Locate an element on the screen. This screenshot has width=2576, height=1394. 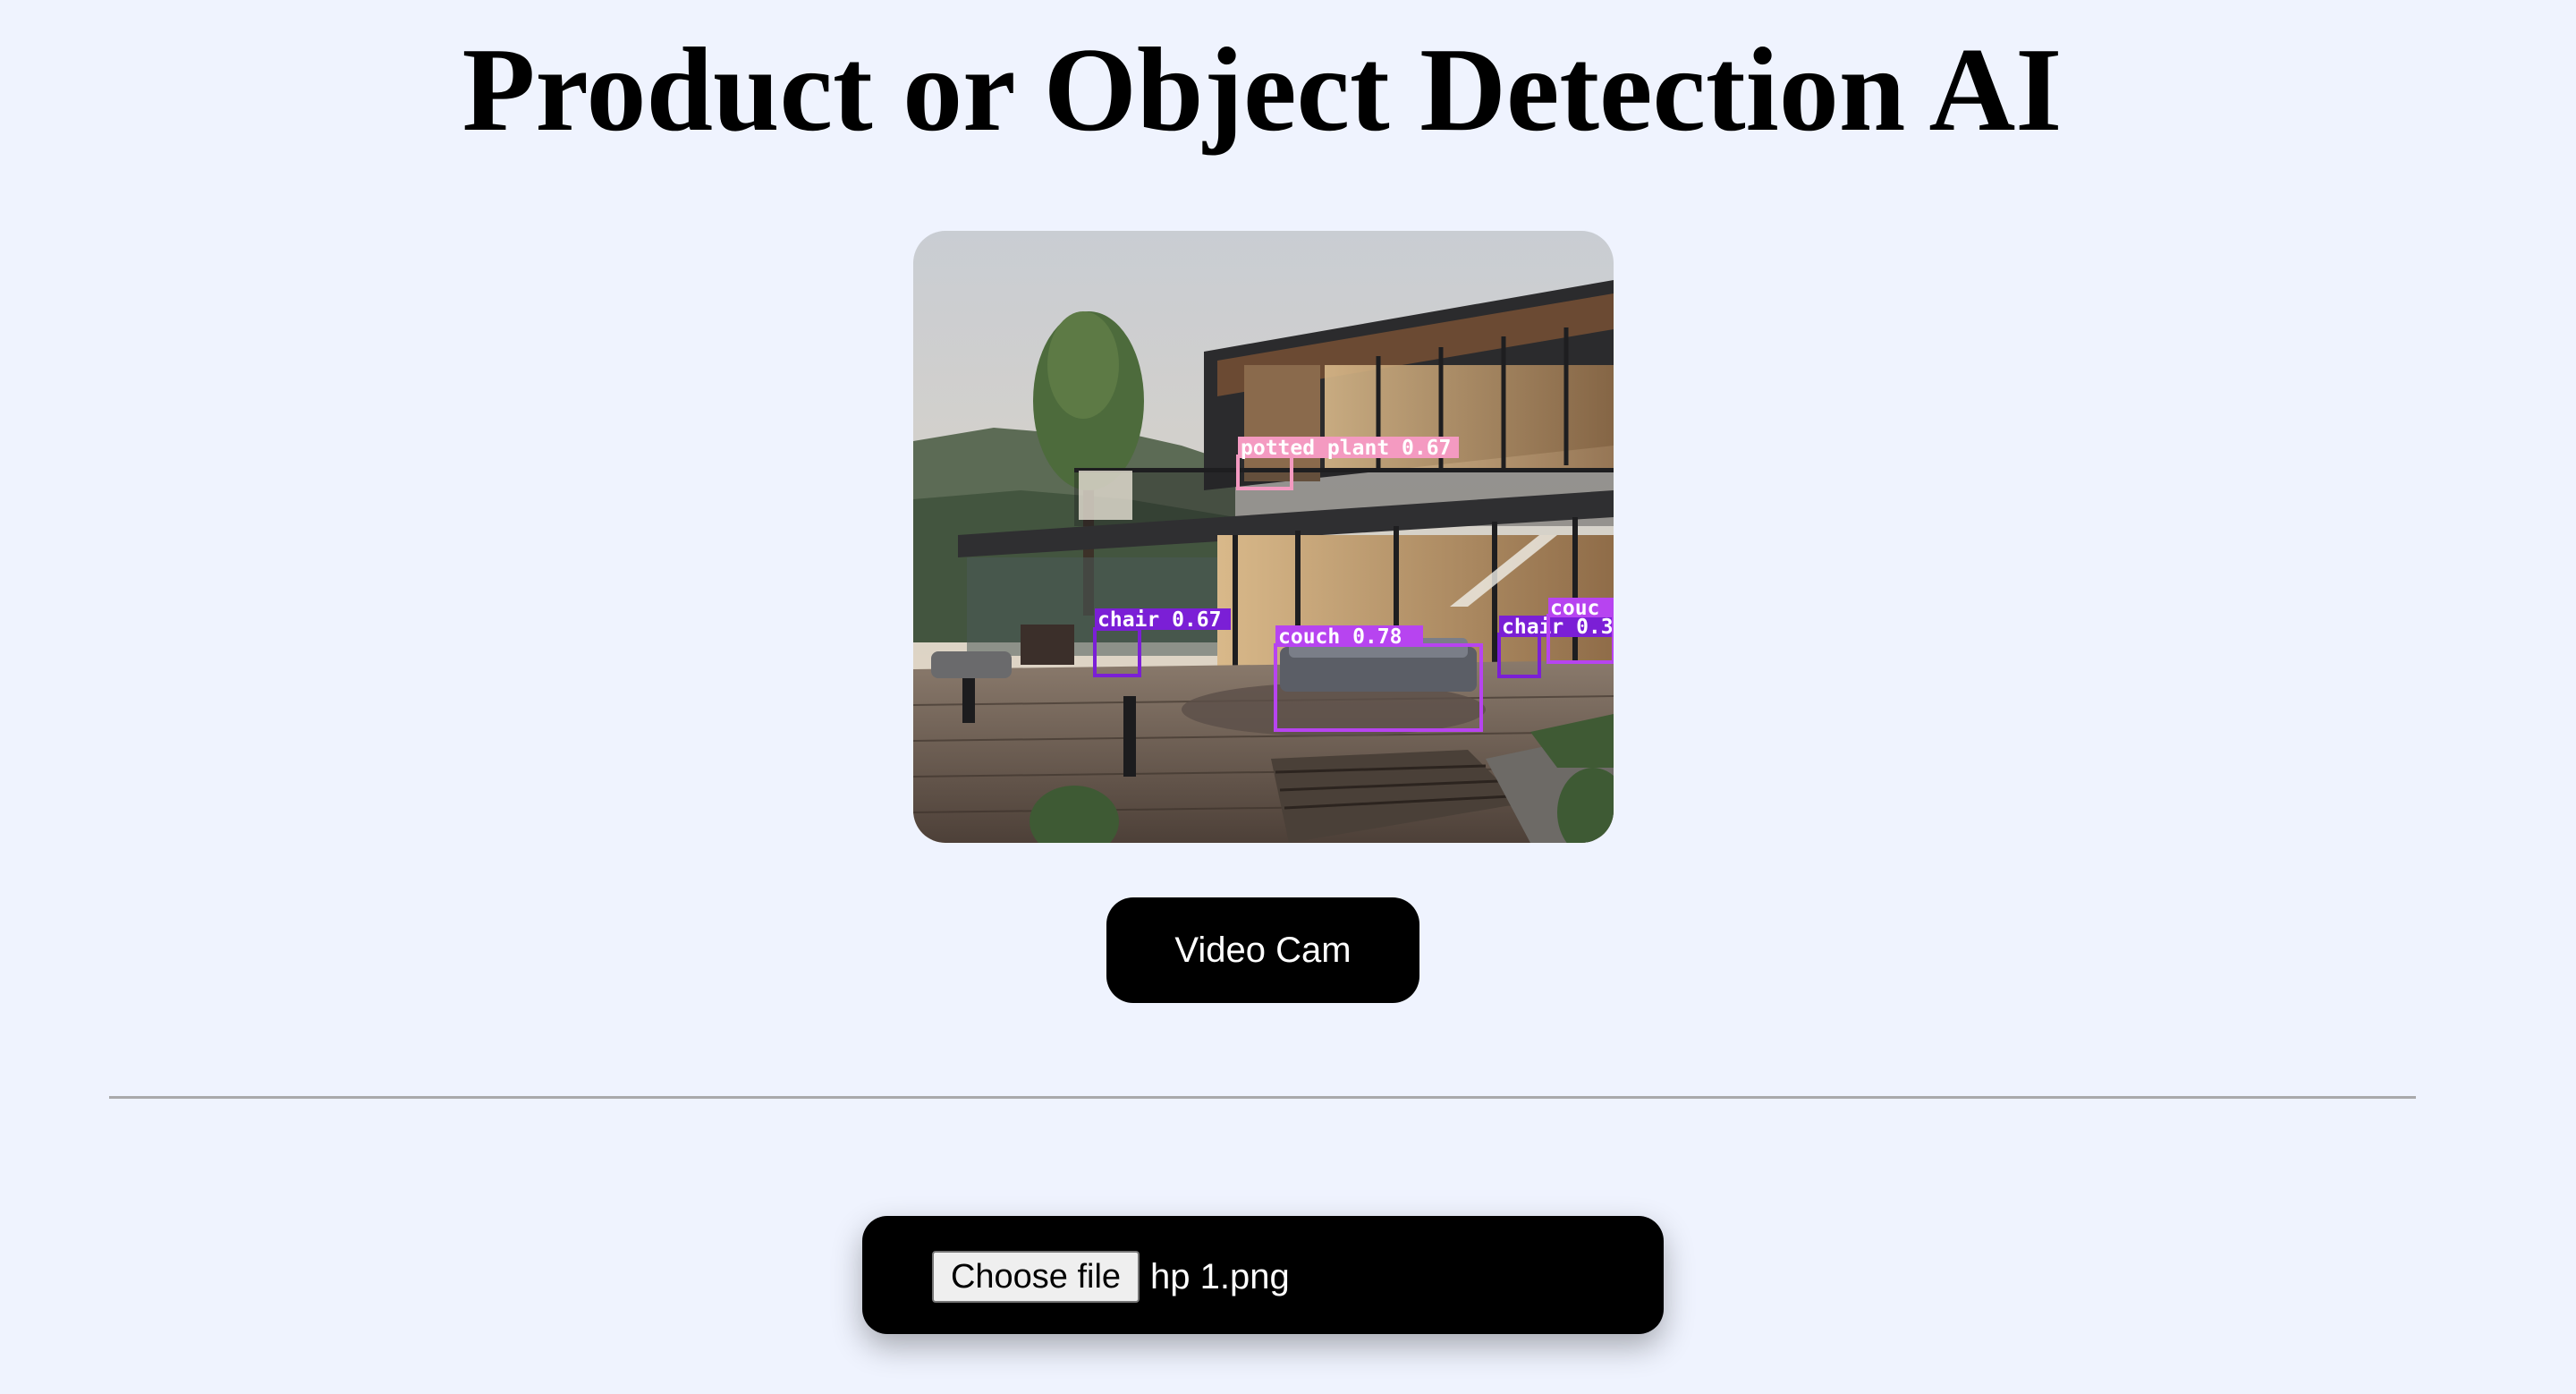
detection-label-chair: chair 0.67 is located at coordinates (1159, 620).